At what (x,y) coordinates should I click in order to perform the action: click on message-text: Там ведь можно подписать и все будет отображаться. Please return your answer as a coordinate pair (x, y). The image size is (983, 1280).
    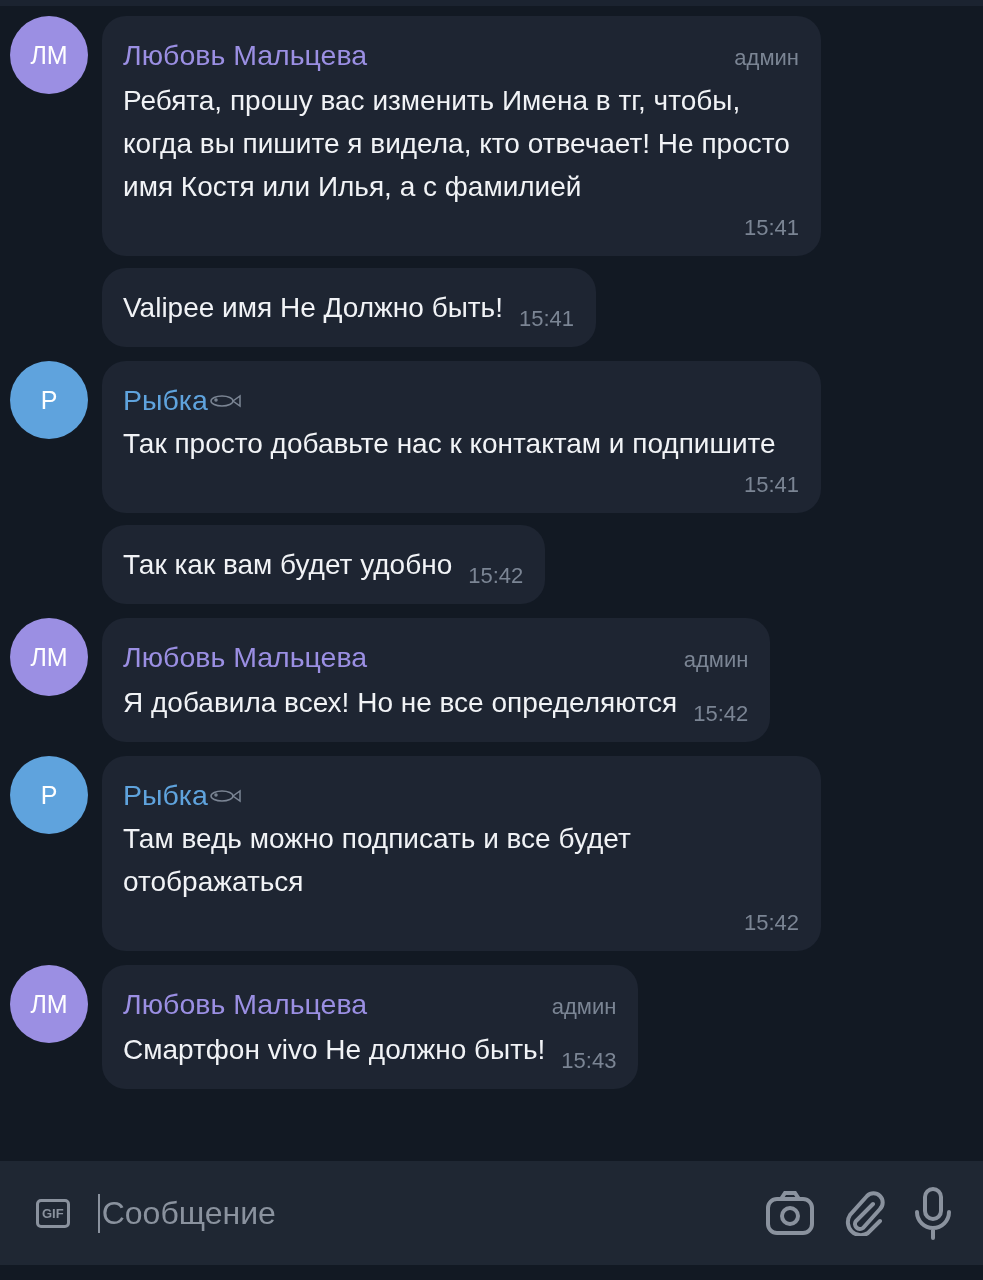
    Looking at the image, I should click on (377, 860).